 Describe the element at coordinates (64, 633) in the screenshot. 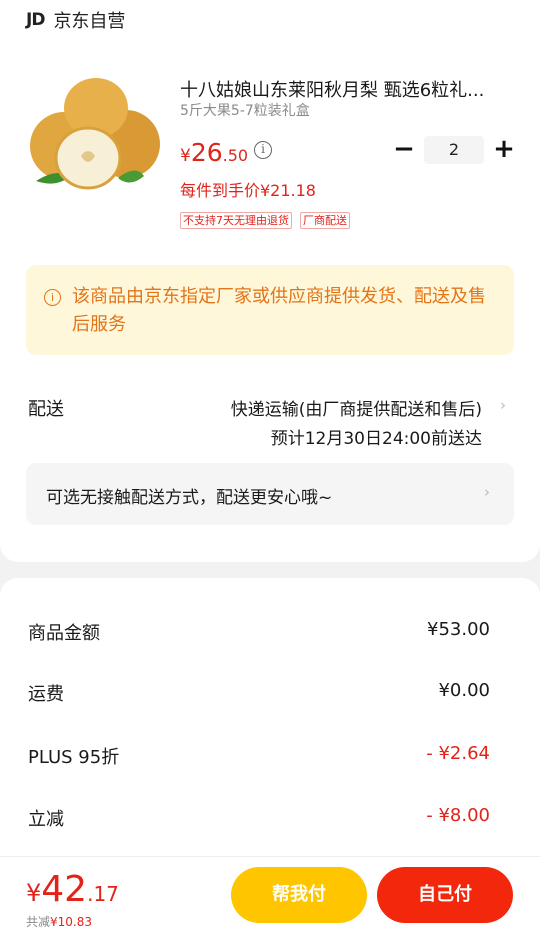

I see `summary-label: 商品金额` at that location.